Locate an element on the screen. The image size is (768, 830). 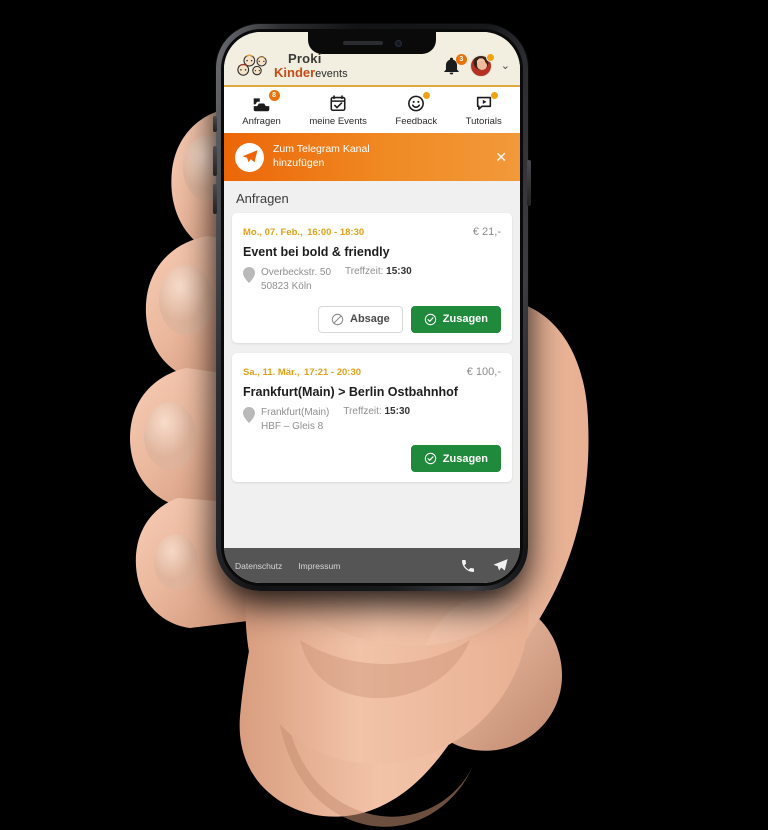
volume-up-button is located at coordinates (215, 161).